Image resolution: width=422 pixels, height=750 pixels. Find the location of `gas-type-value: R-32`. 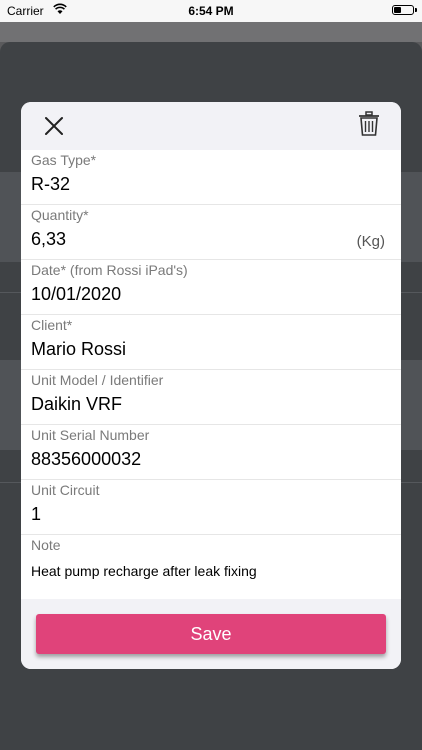

gas-type-value: R-32 is located at coordinates (50, 184).